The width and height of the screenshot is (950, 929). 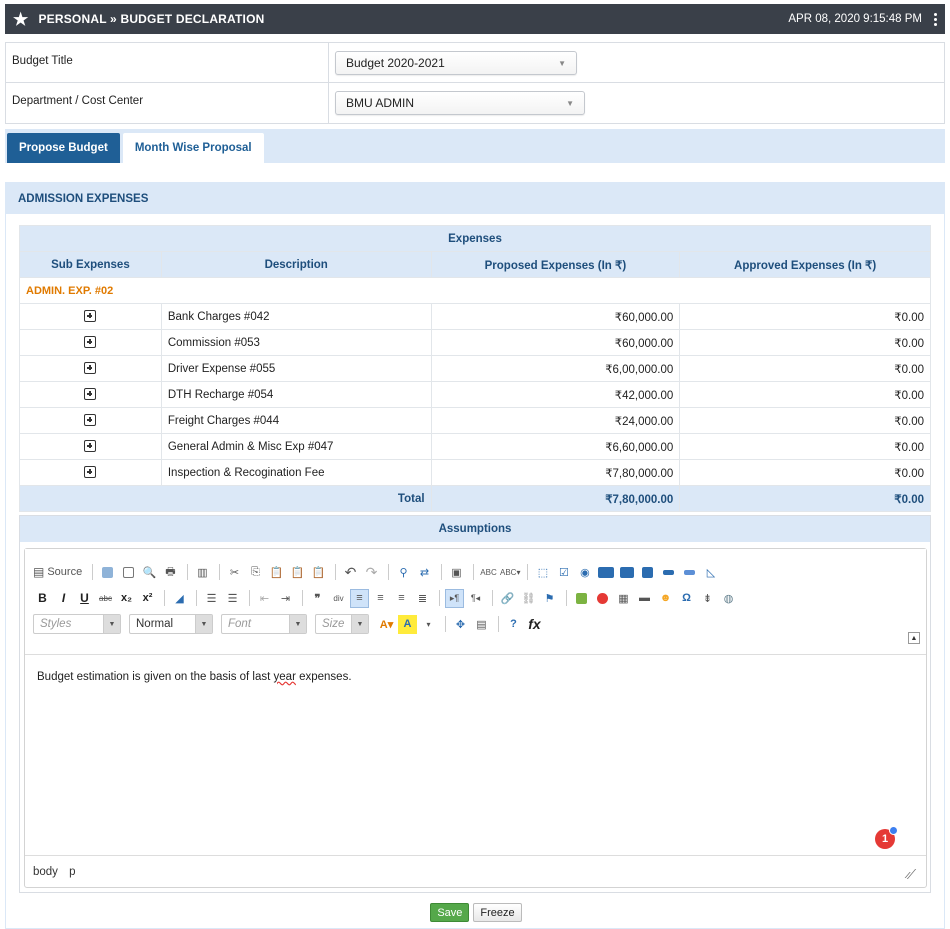 What do you see at coordinates (728, 598) in the screenshot?
I see `iframe-icon: ◍` at bounding box center [728, 598].